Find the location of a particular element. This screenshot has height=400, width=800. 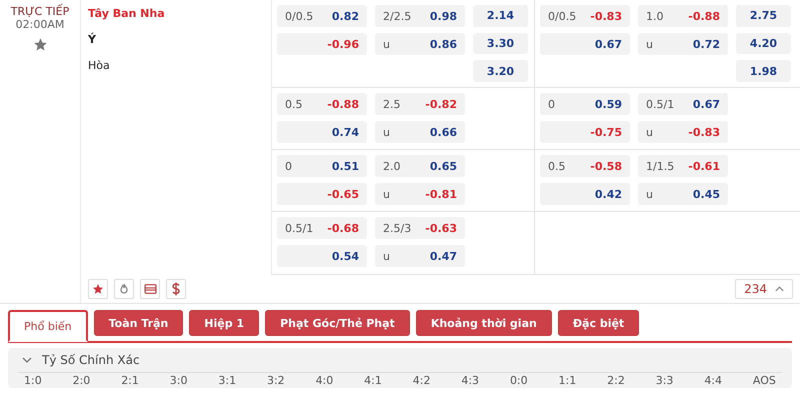

chevron-icon is located at coordinates (27, 360).